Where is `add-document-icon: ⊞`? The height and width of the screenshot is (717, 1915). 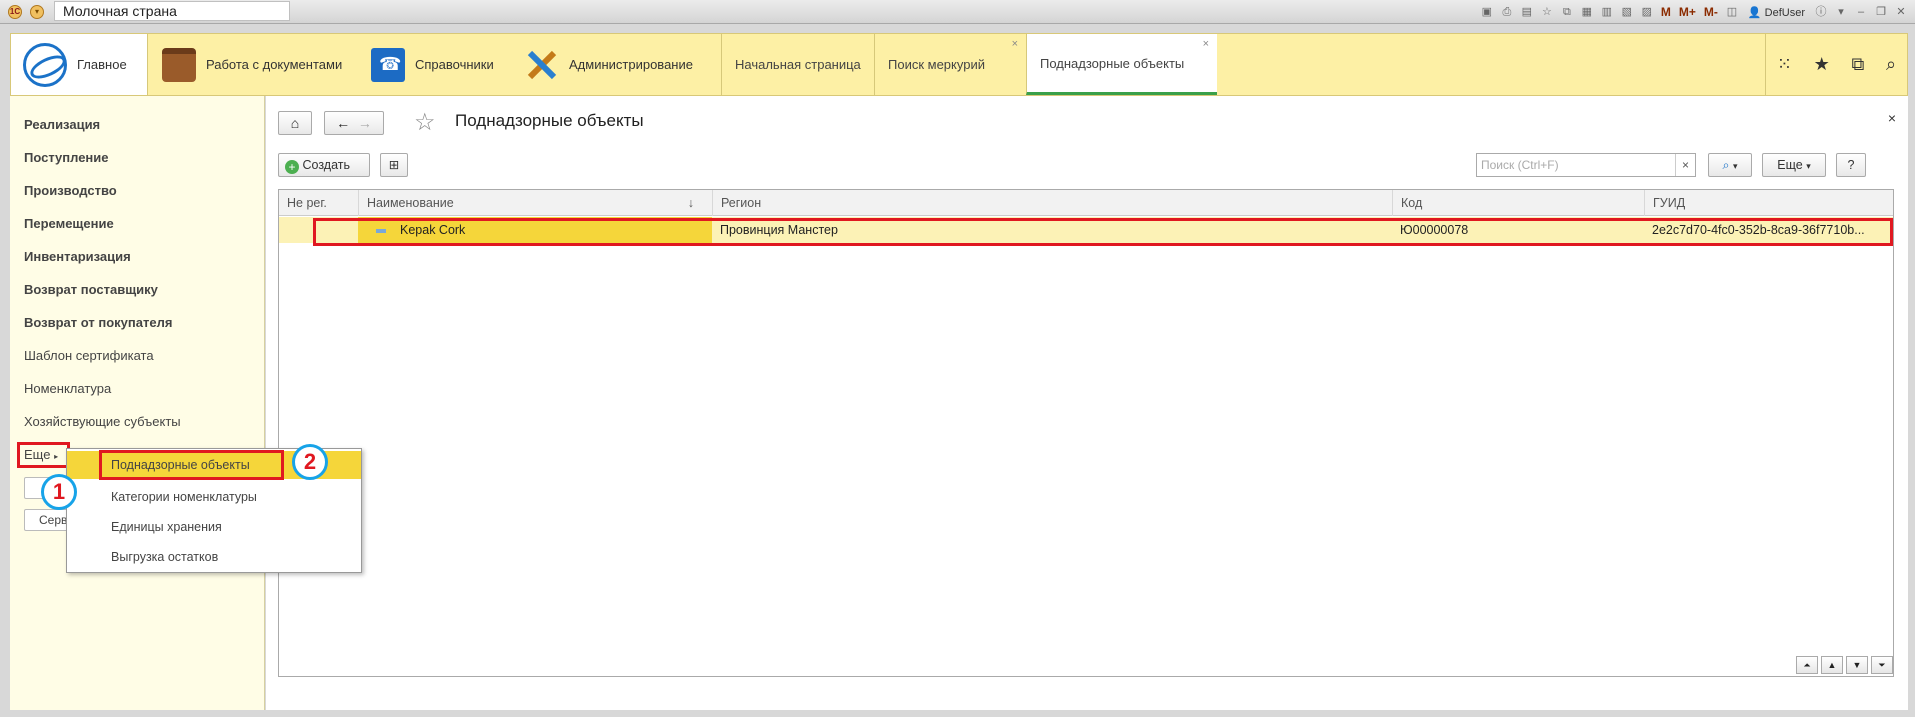
add-document-icon: ⊞ is located at coordinates (394, 165).